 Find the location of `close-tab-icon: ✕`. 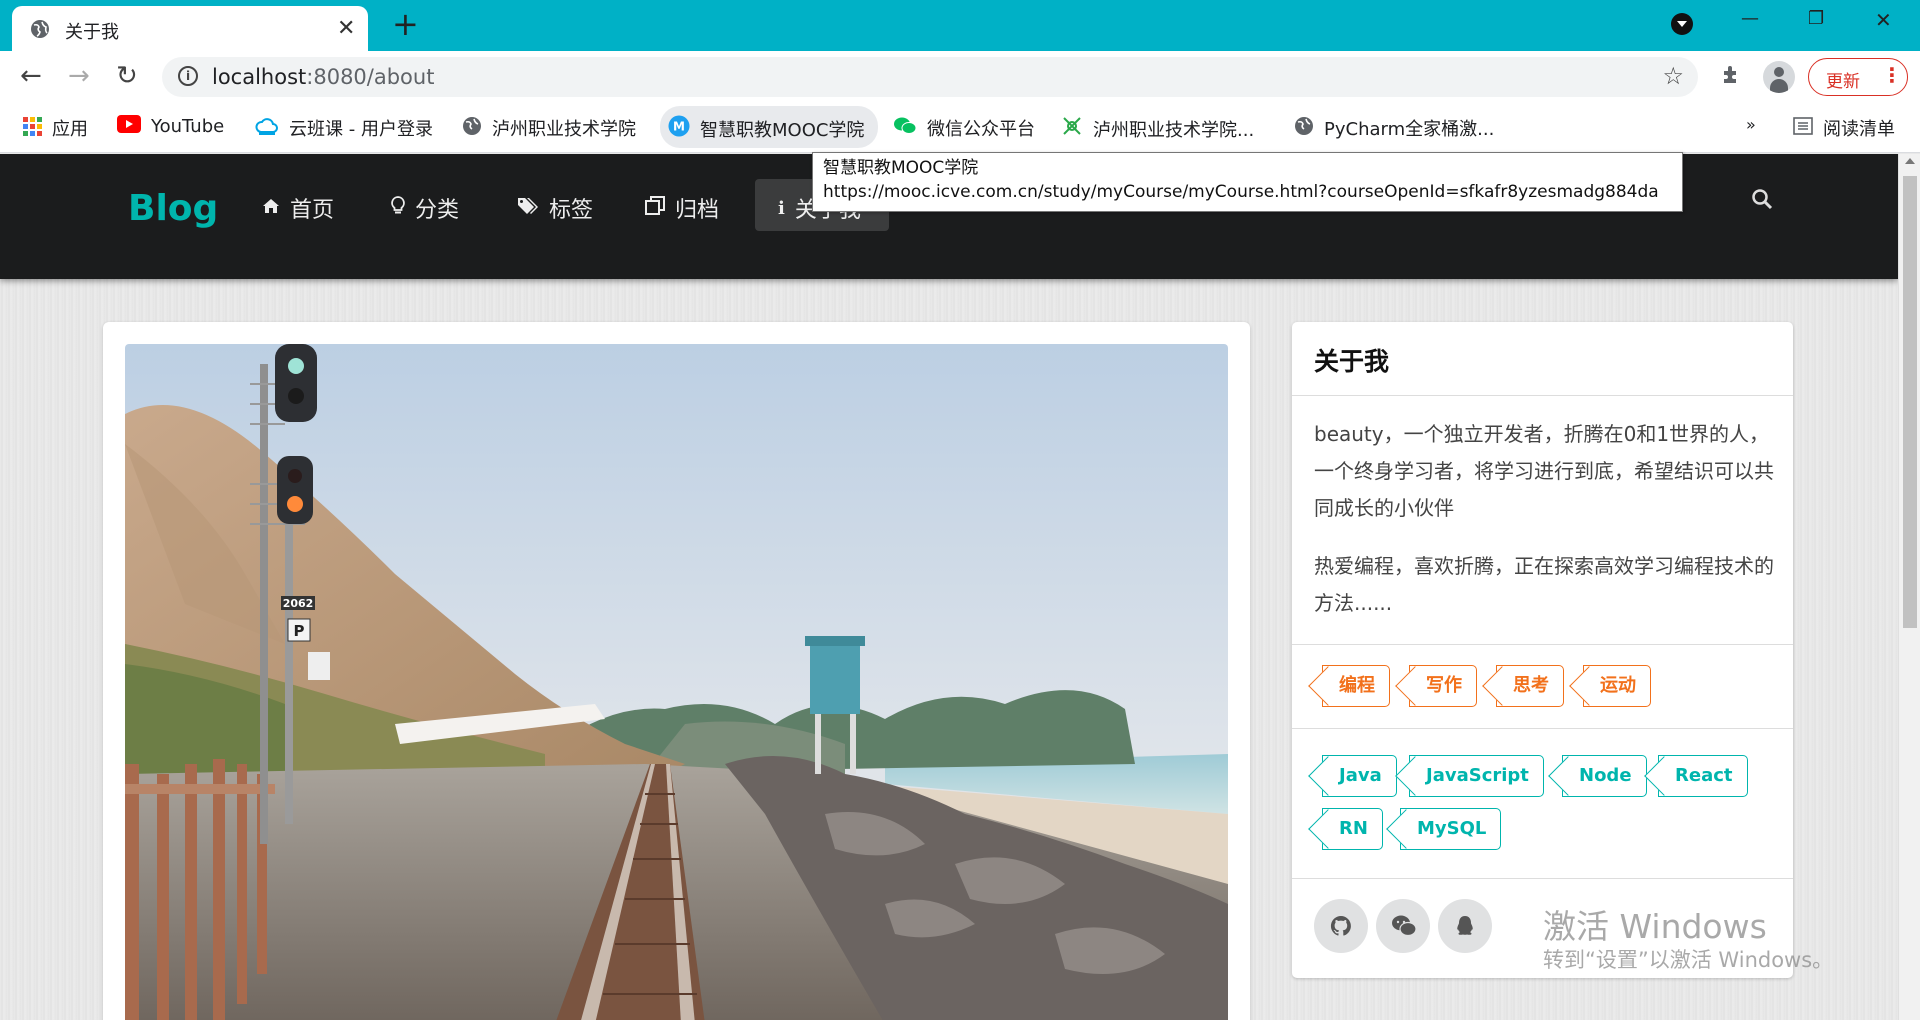

close-tab-icon: ✕ is located at coordinates (346, 28).